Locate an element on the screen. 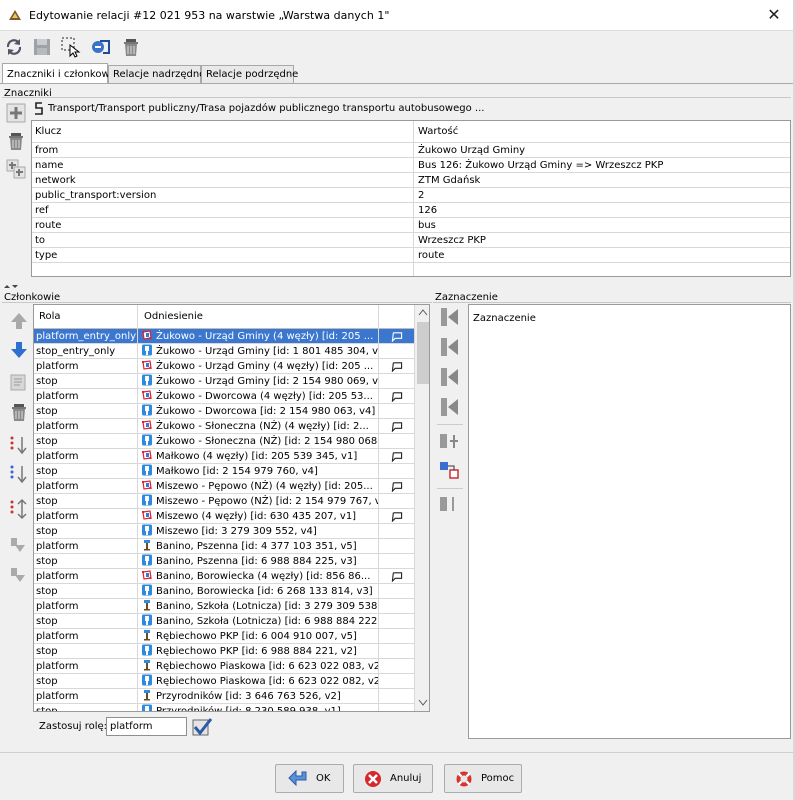 The width and height of the screenshot is (795, 800). tag-key-cell: type is located at coordinates (223, 255).